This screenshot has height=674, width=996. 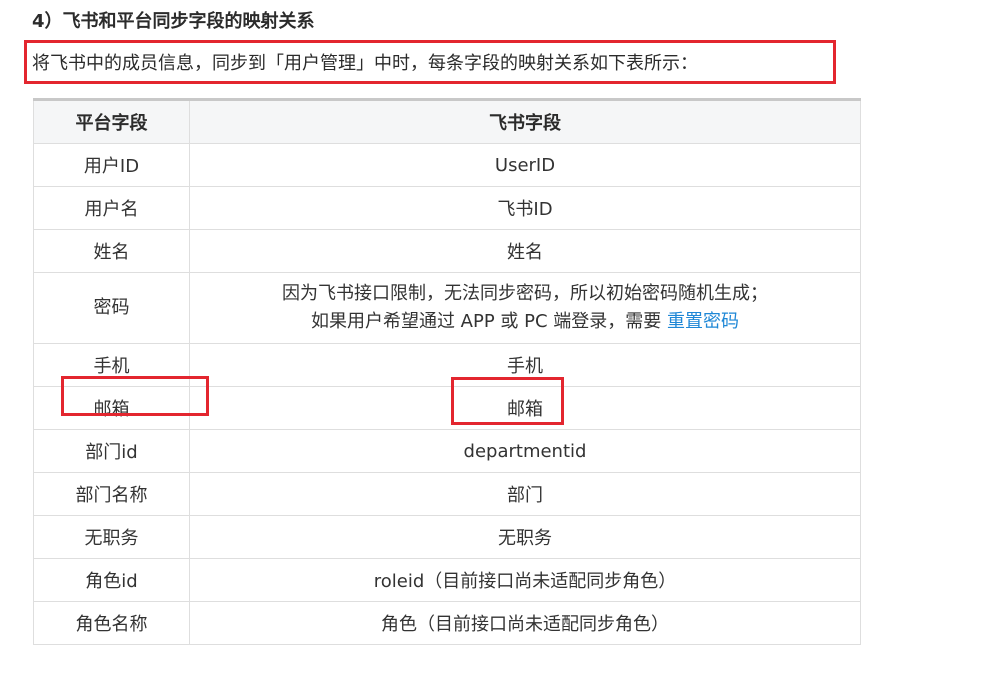 What do you see at coordinates (111, 451) in the screenshot?
I see `platform-field-cell: 部门id` at bounding box center [111, 451].